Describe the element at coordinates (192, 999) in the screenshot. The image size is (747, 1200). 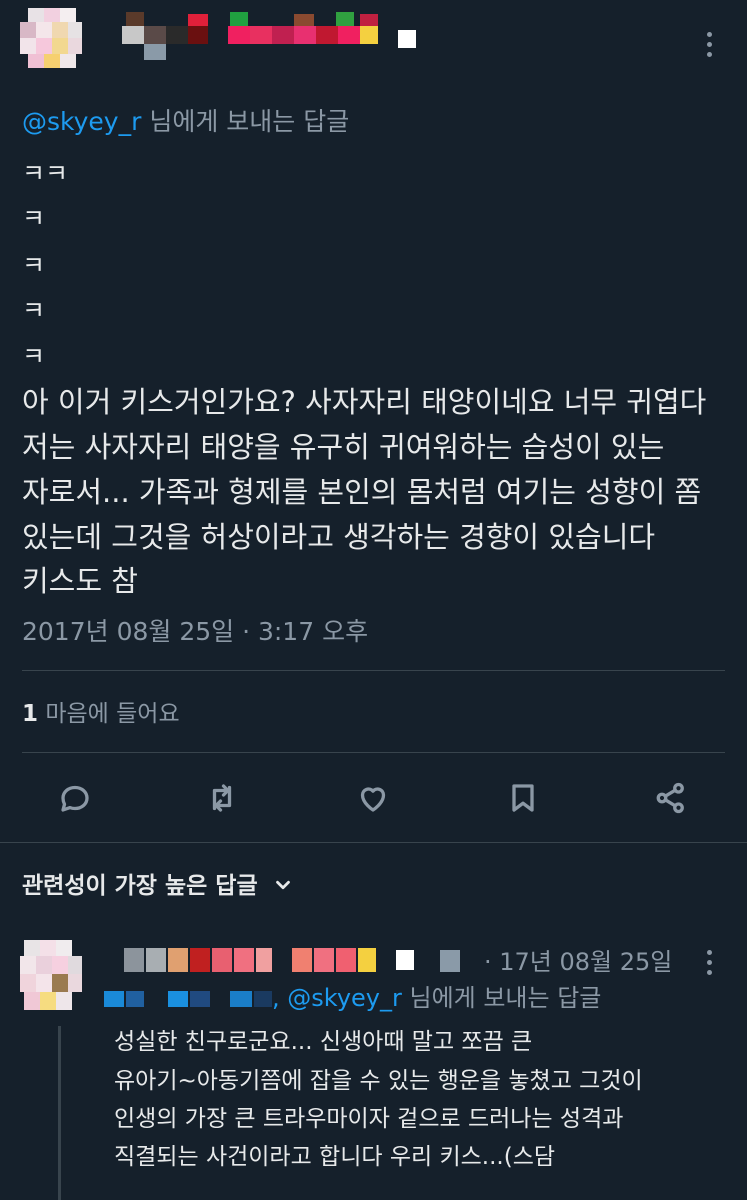
I see `reply-mentions-blurred` at that location.